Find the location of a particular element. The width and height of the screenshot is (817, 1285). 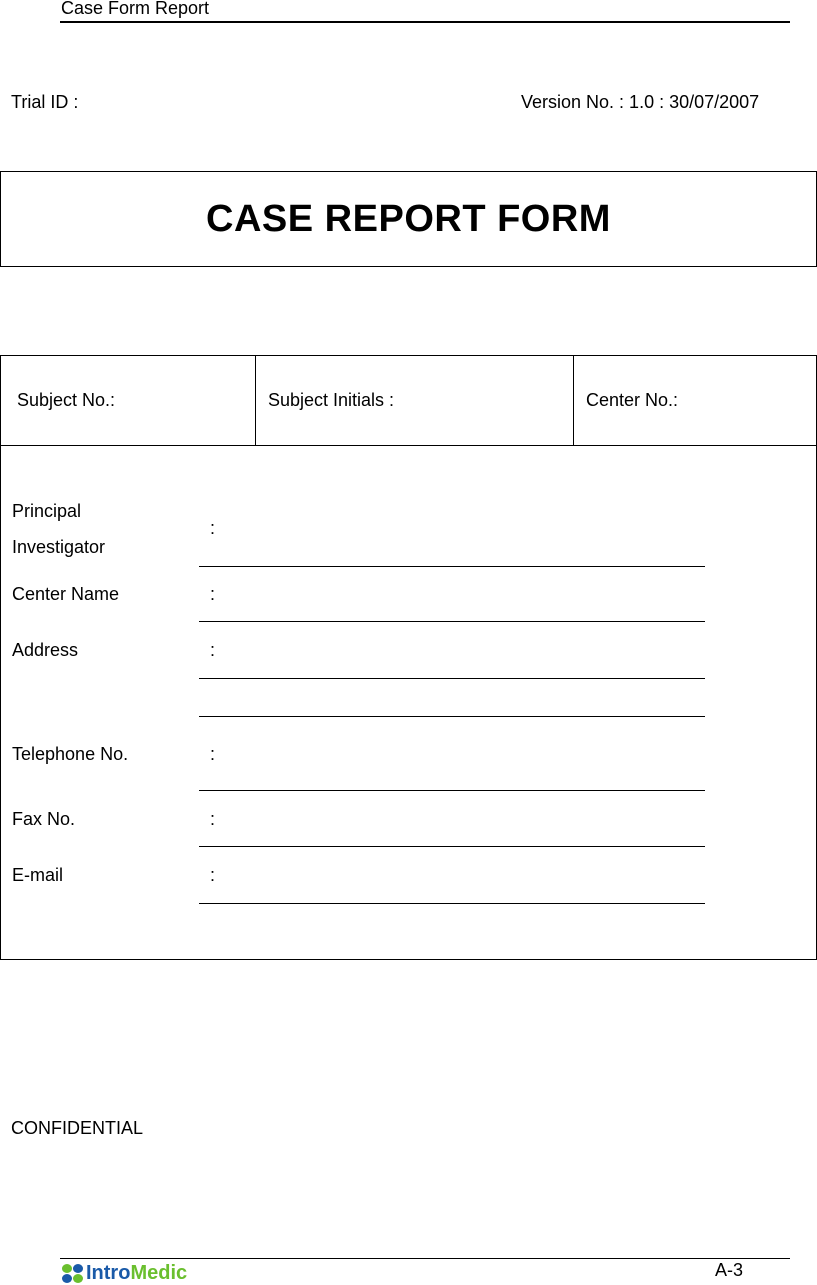

principal-investigator-input-line is located at coordinates (452, 566).